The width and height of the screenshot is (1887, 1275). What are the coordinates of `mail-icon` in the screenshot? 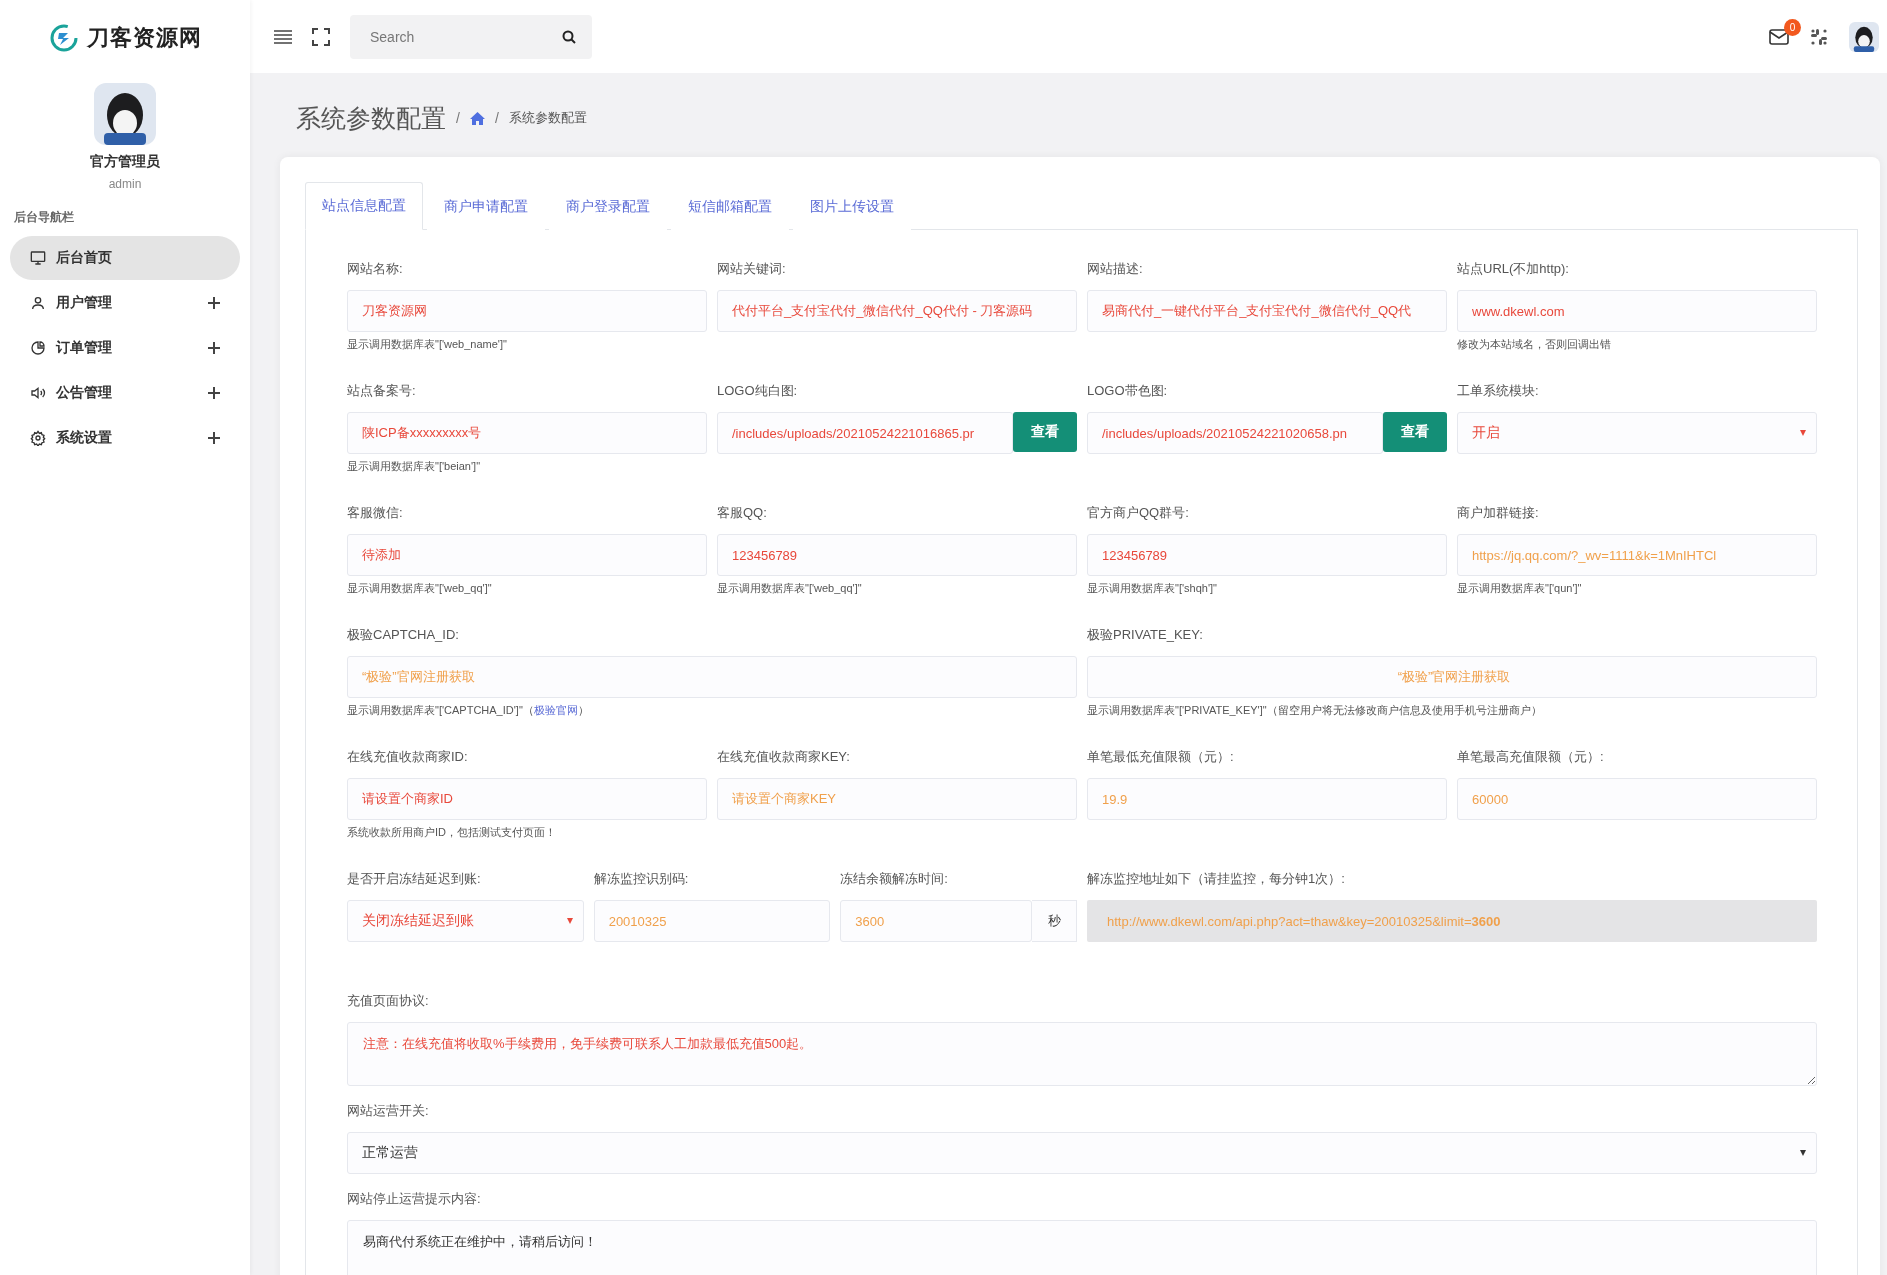 It's located at (1779, 36).